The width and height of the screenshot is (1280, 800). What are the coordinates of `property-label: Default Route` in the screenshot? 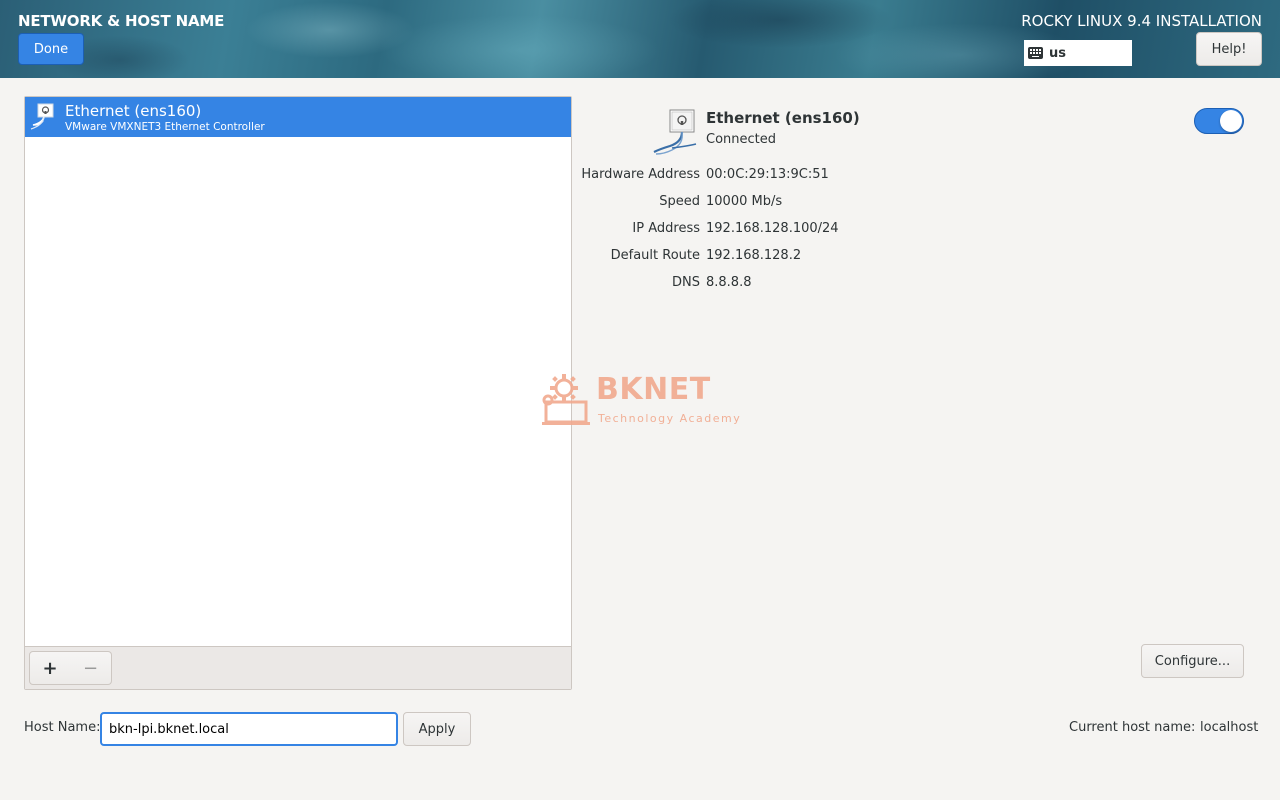 It's located at (655, 255).